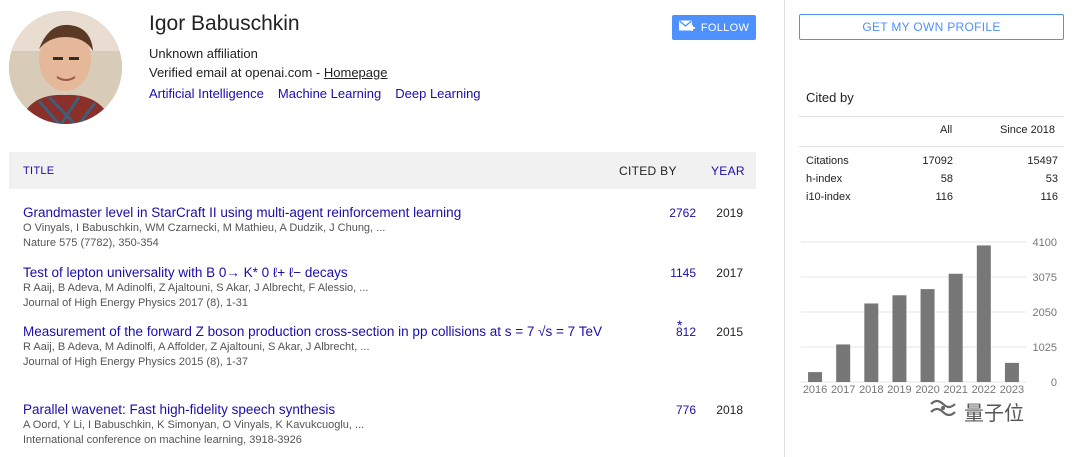 Image resolution: width=1080 pixels, height=457 pixels. I want to click on stats-column-since: Since 2018, so click(1028, 130).